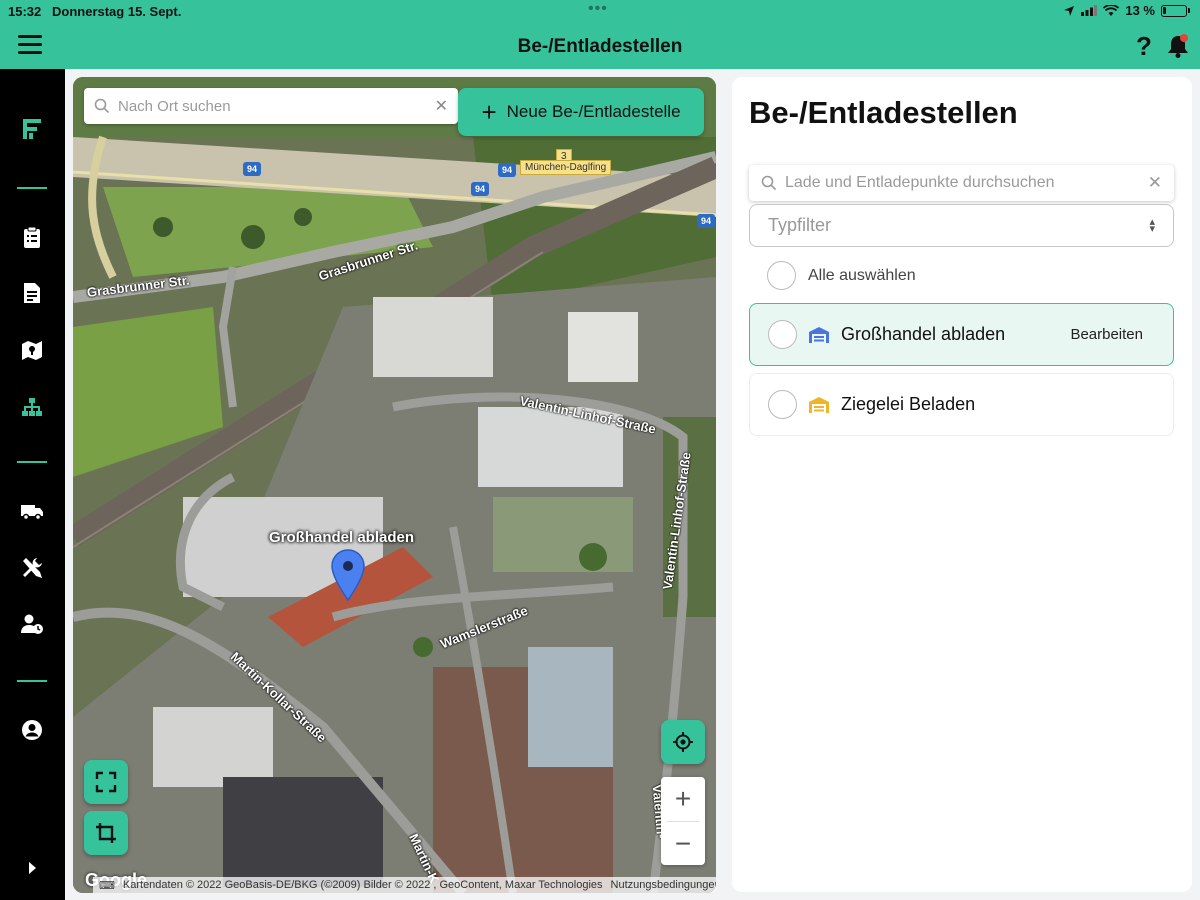 The image size is (1200, 900). I want to click on my-location-button, so click(683, 742).